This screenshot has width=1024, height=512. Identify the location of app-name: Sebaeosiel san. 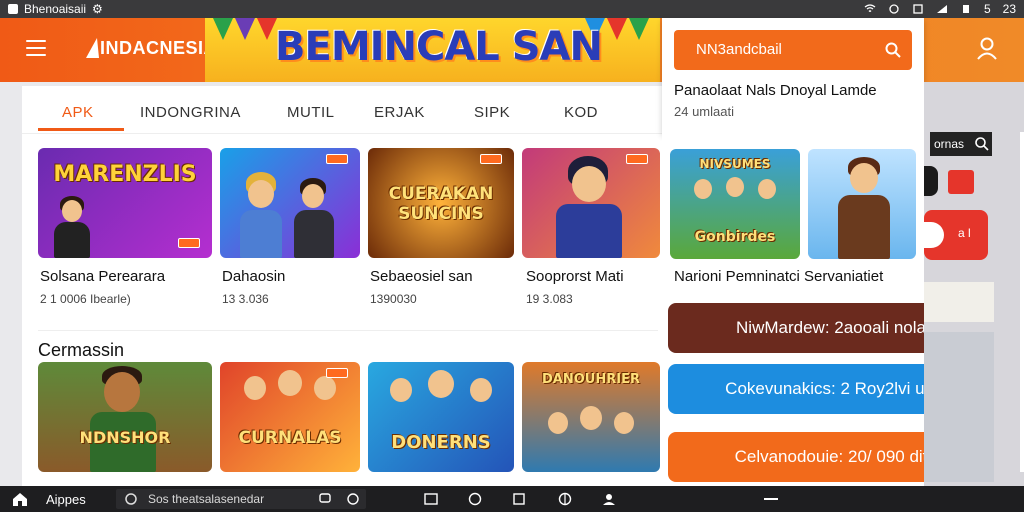
(421, 276).